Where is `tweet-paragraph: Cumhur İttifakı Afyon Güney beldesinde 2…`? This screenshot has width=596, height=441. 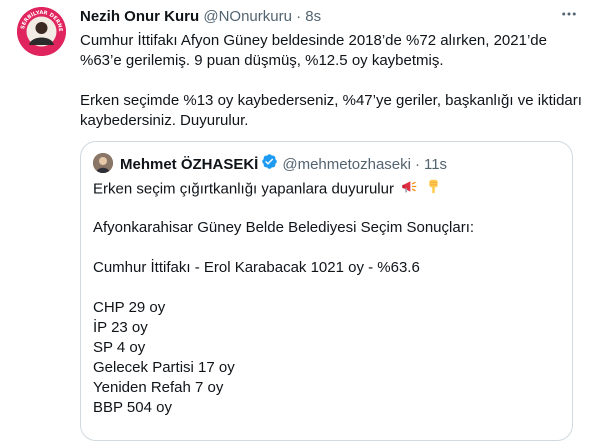
tweet-paragraph: Cumhur İttifakı Afyon Güney beldesinde 2… is located at coordinates (313, 50).